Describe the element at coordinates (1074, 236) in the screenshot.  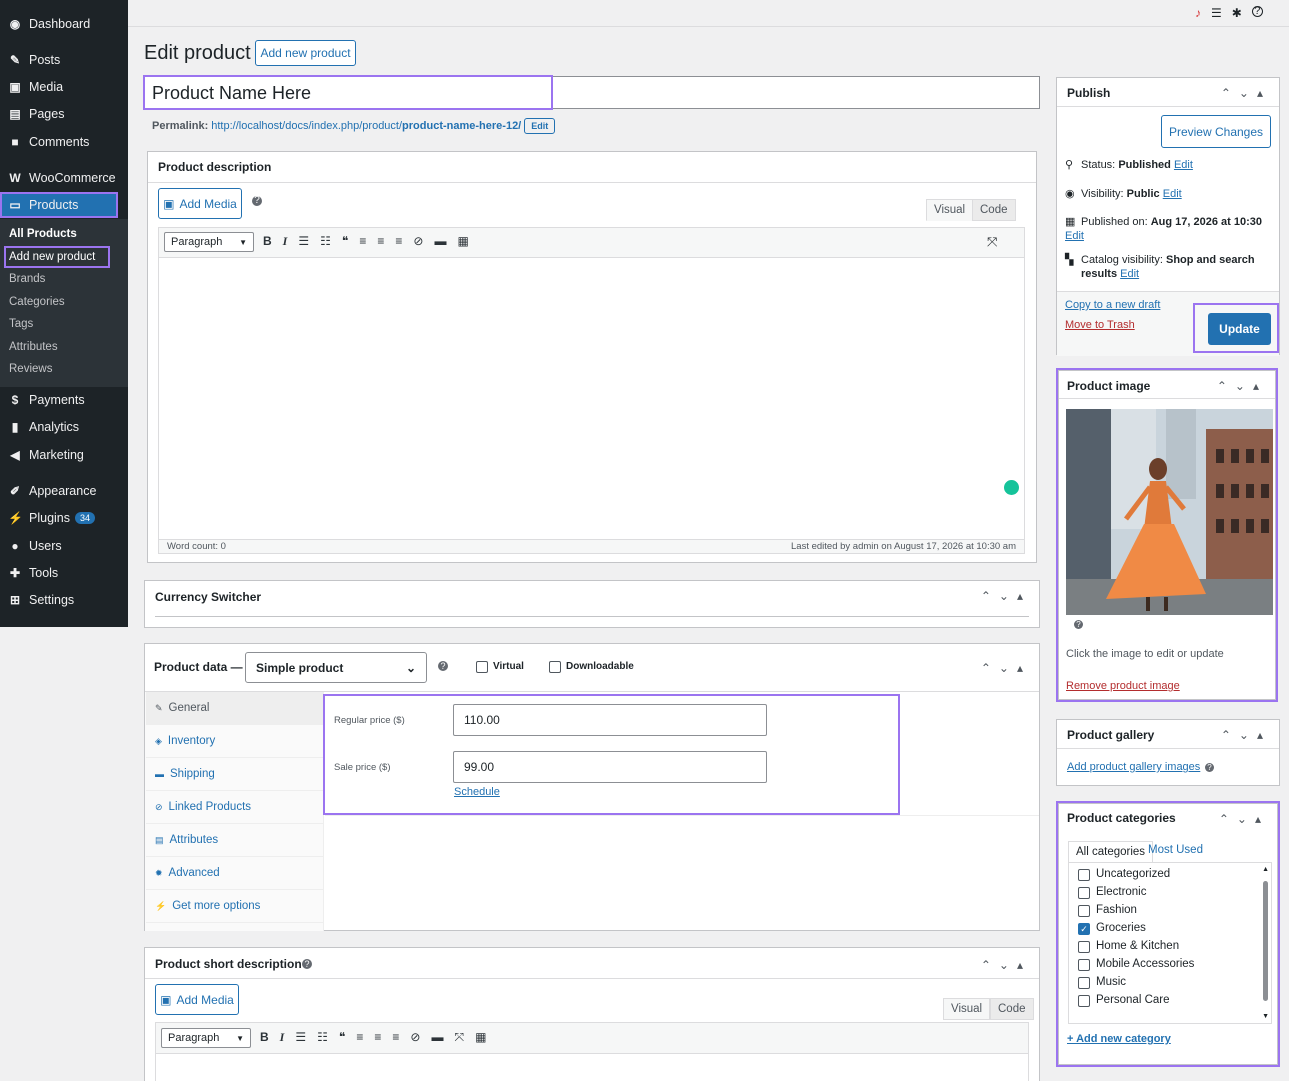
I see `published-edit-link: Edit` at that location.